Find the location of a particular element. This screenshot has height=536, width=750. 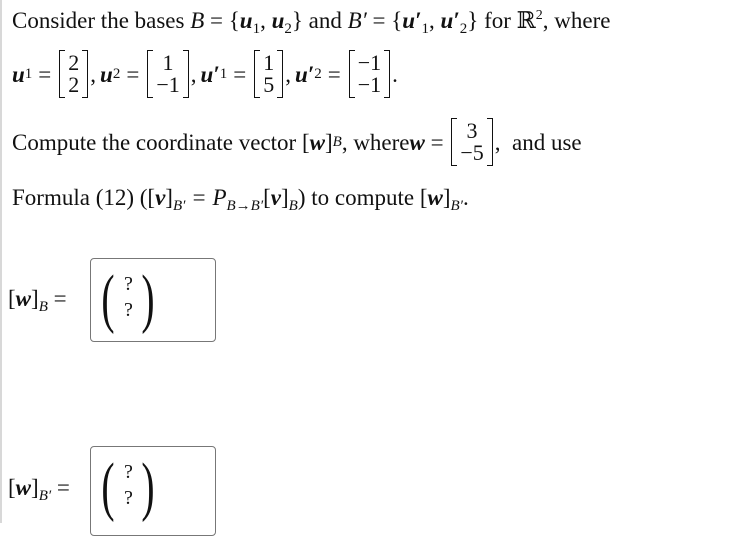

answer-label-w-B-prime: [w]B′ = is located at coordinates (39, 489).